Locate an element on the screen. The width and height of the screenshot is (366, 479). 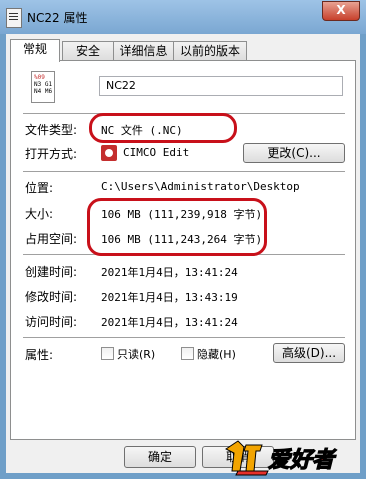
cimco-app-icon is located at coordinates (109, 153).